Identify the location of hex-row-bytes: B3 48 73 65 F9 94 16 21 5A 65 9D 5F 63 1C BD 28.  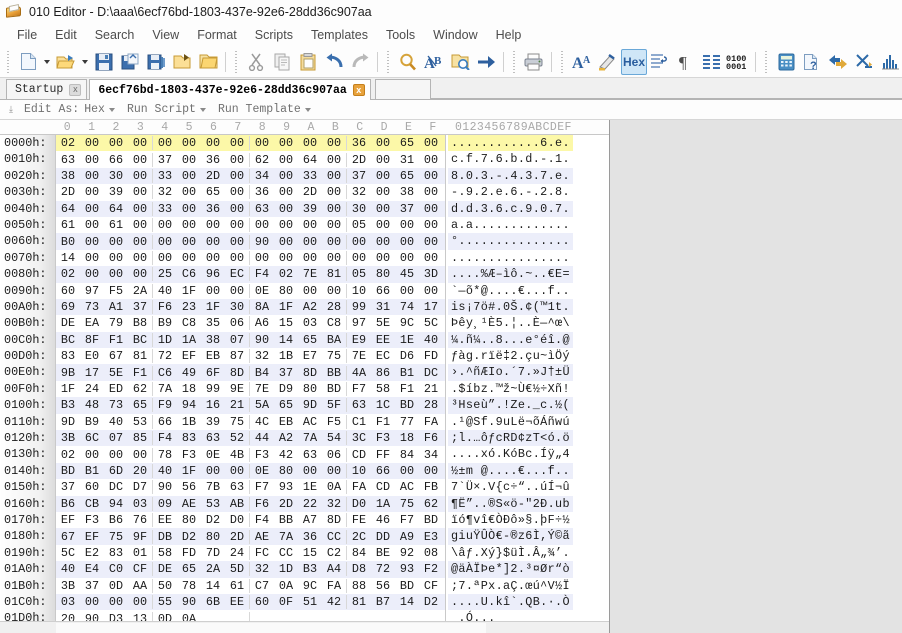
(250, 405).